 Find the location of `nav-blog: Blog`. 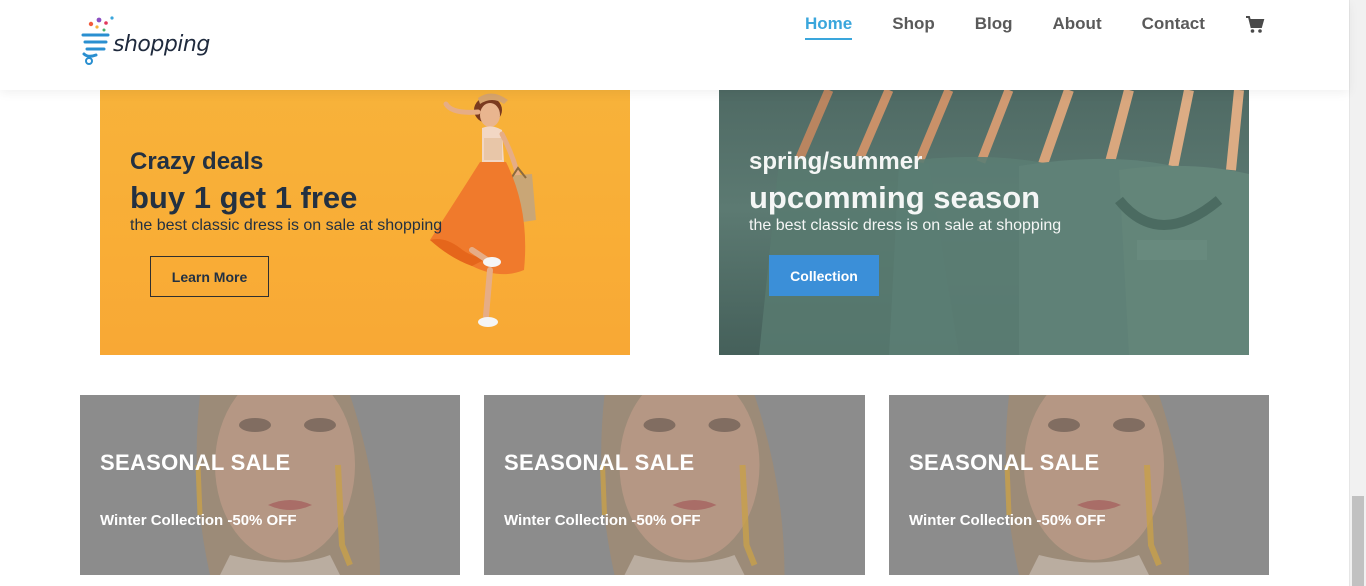

nav-blog: Blog is located at coordinates (994, 26).